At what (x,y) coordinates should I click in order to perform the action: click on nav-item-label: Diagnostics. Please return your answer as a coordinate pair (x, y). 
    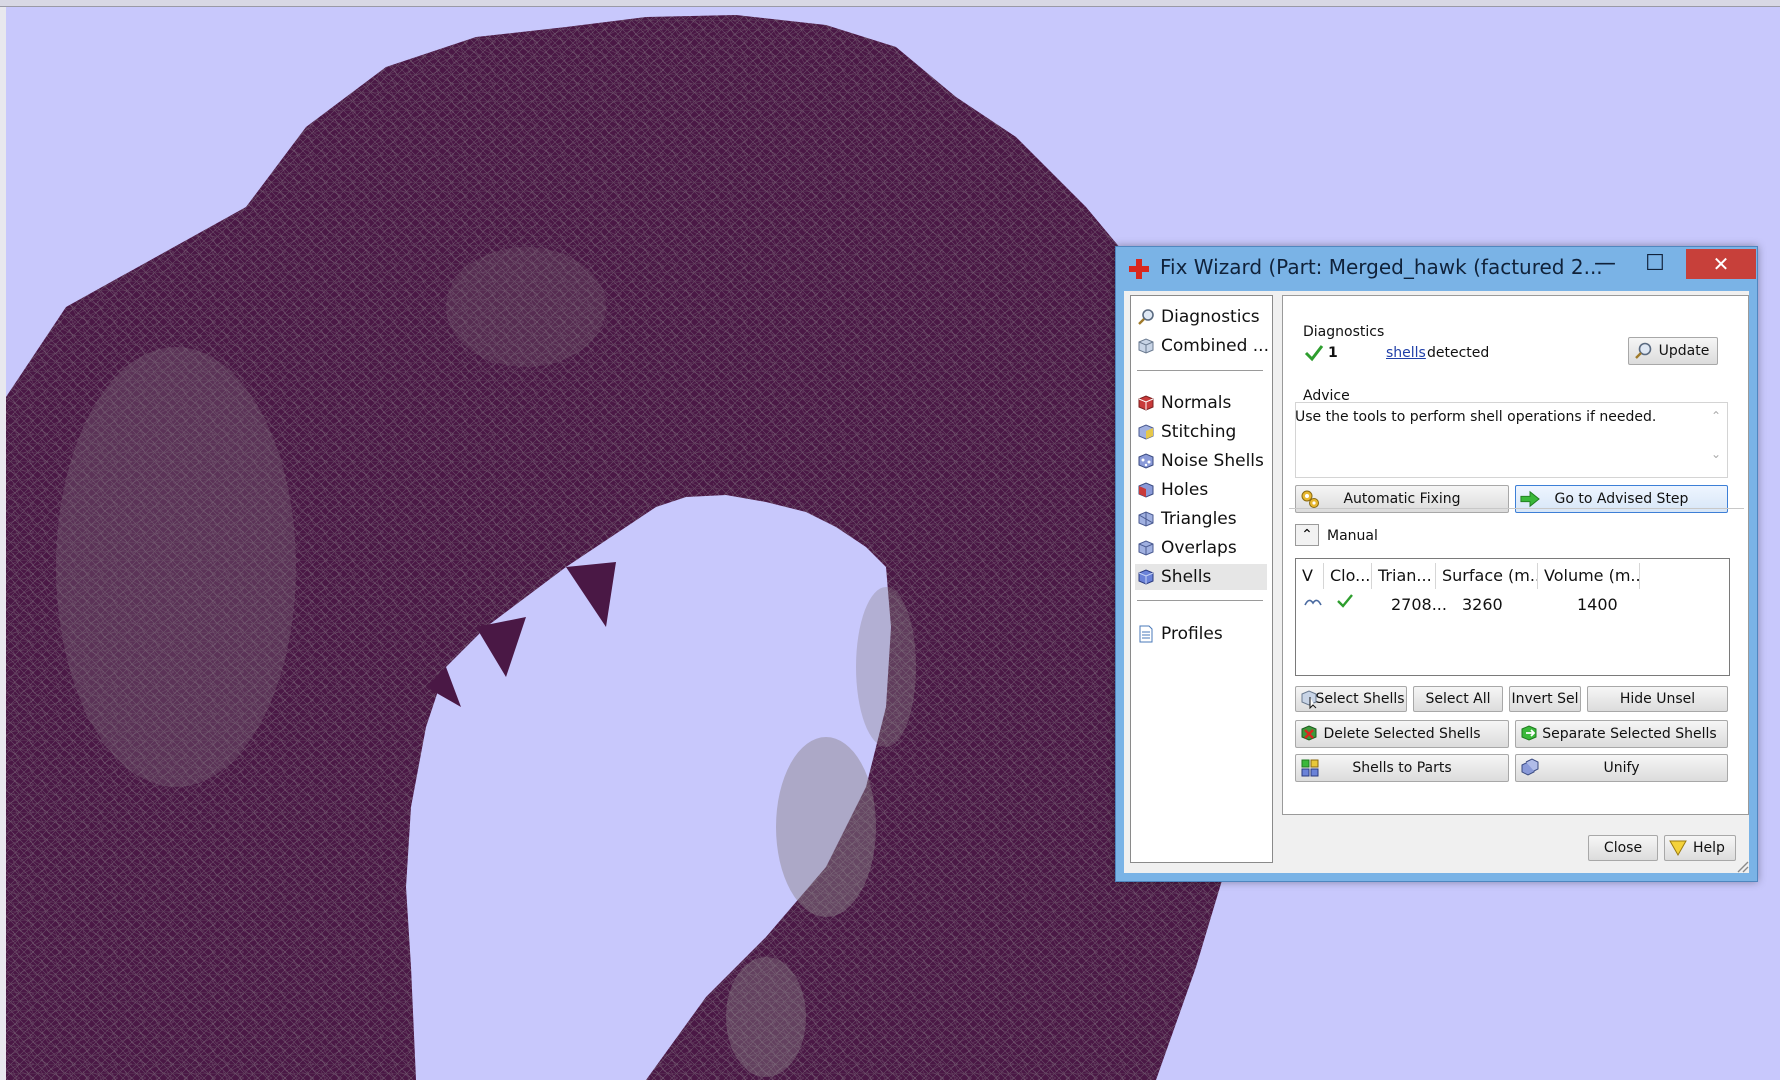
    Looking at the image, I should click on (1210, 317).